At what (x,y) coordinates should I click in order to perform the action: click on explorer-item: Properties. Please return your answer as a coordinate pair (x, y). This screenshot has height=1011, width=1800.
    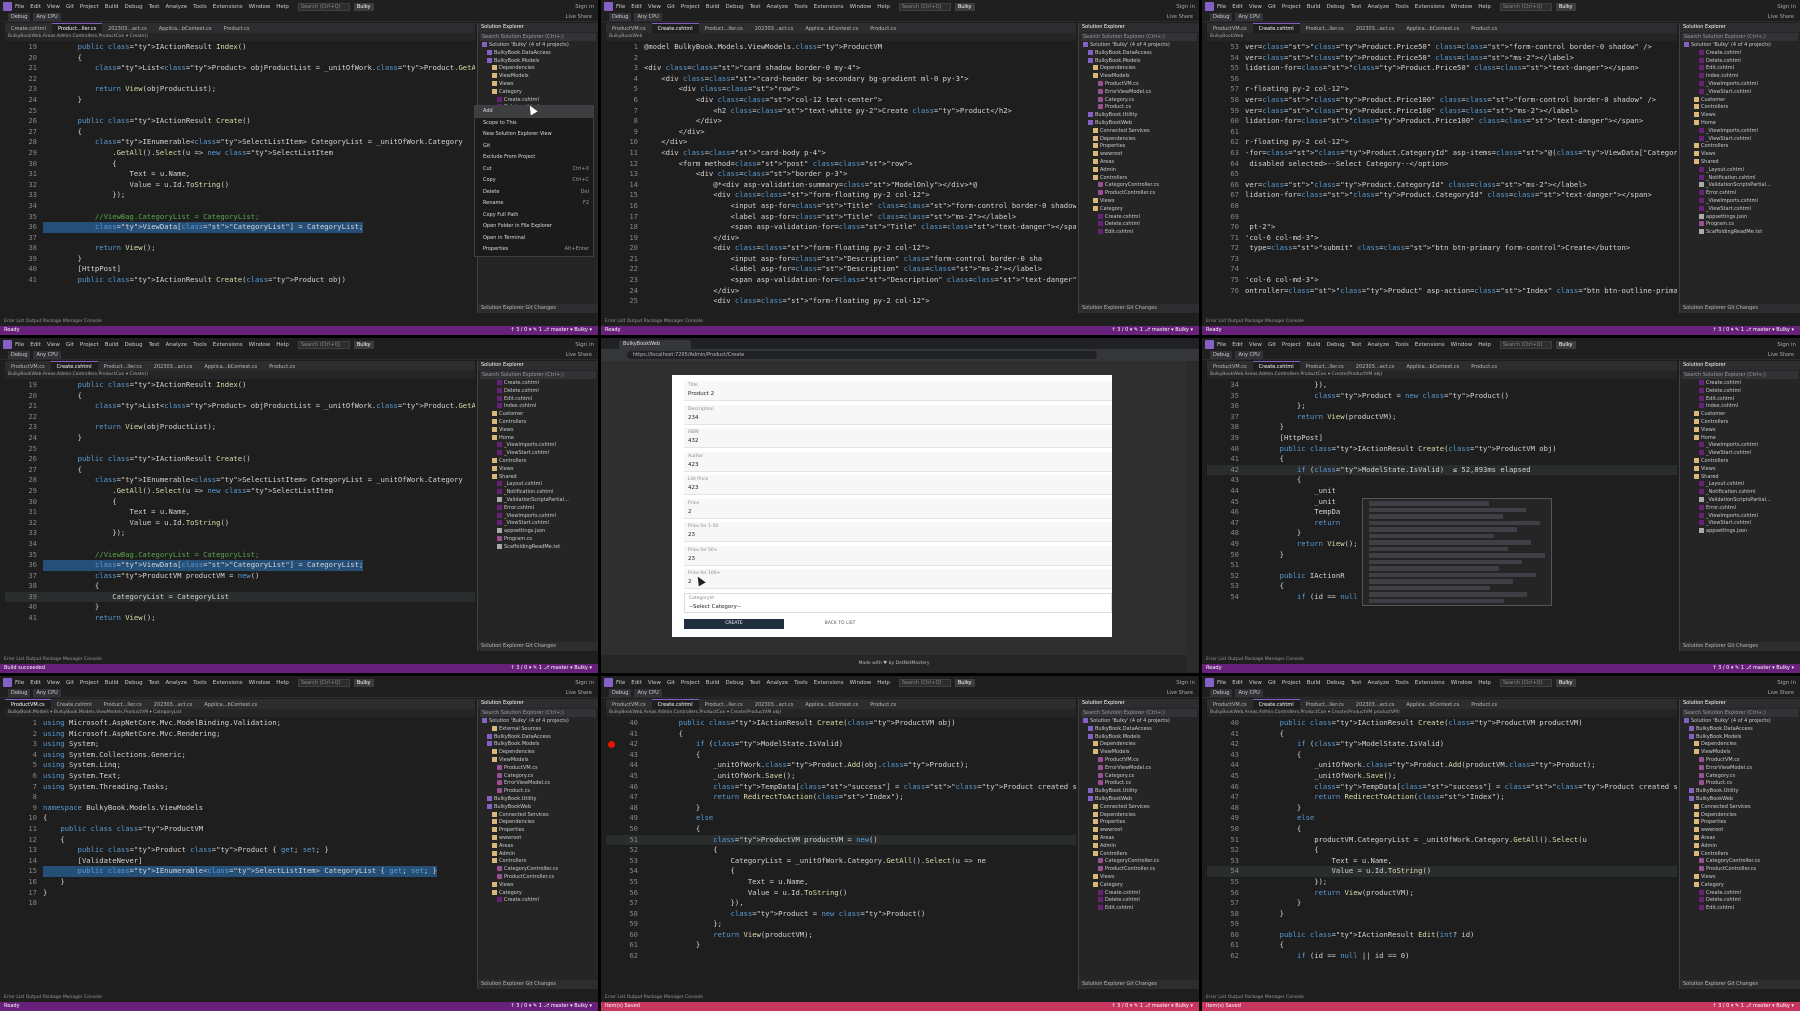
    Looking at the image, I should click on (1139, 147).